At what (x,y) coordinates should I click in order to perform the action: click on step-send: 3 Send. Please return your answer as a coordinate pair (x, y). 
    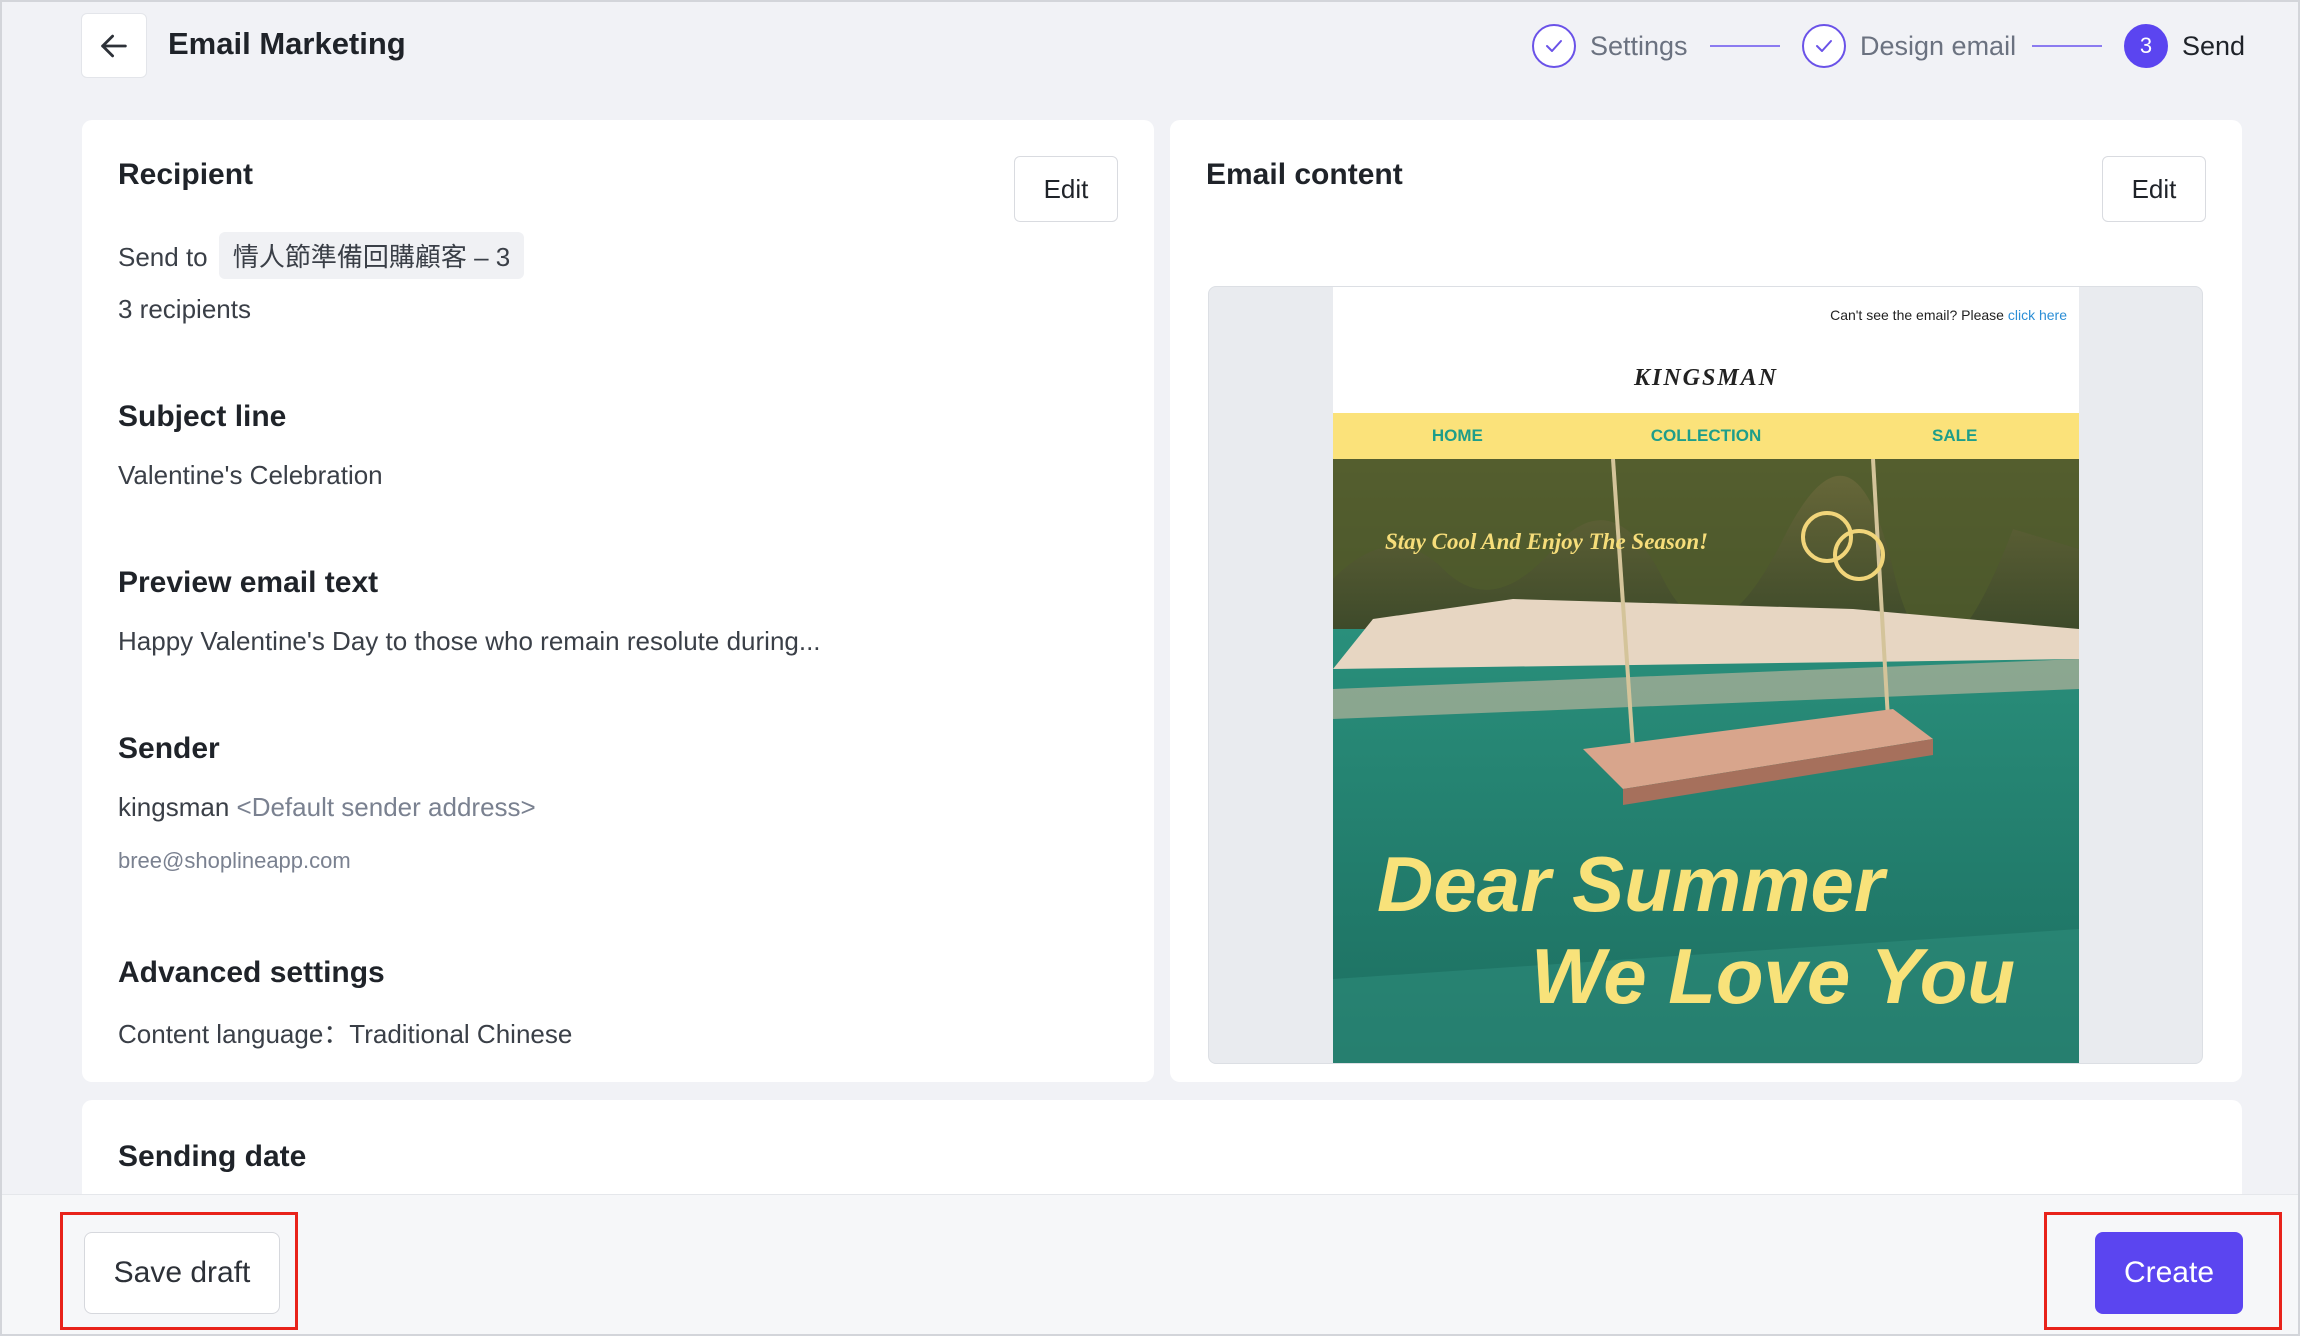
    Looking at the image, I should click on (2184, 46).